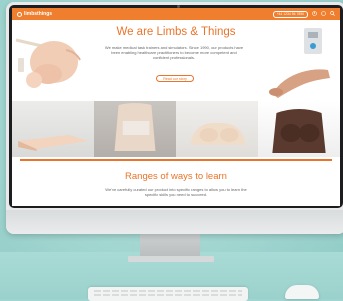 Image resolution: width=343 pixels, height=301 pixels. Describe the element at coordinates (323, 14) in the screenshot. I see `cart-icon` at that location.